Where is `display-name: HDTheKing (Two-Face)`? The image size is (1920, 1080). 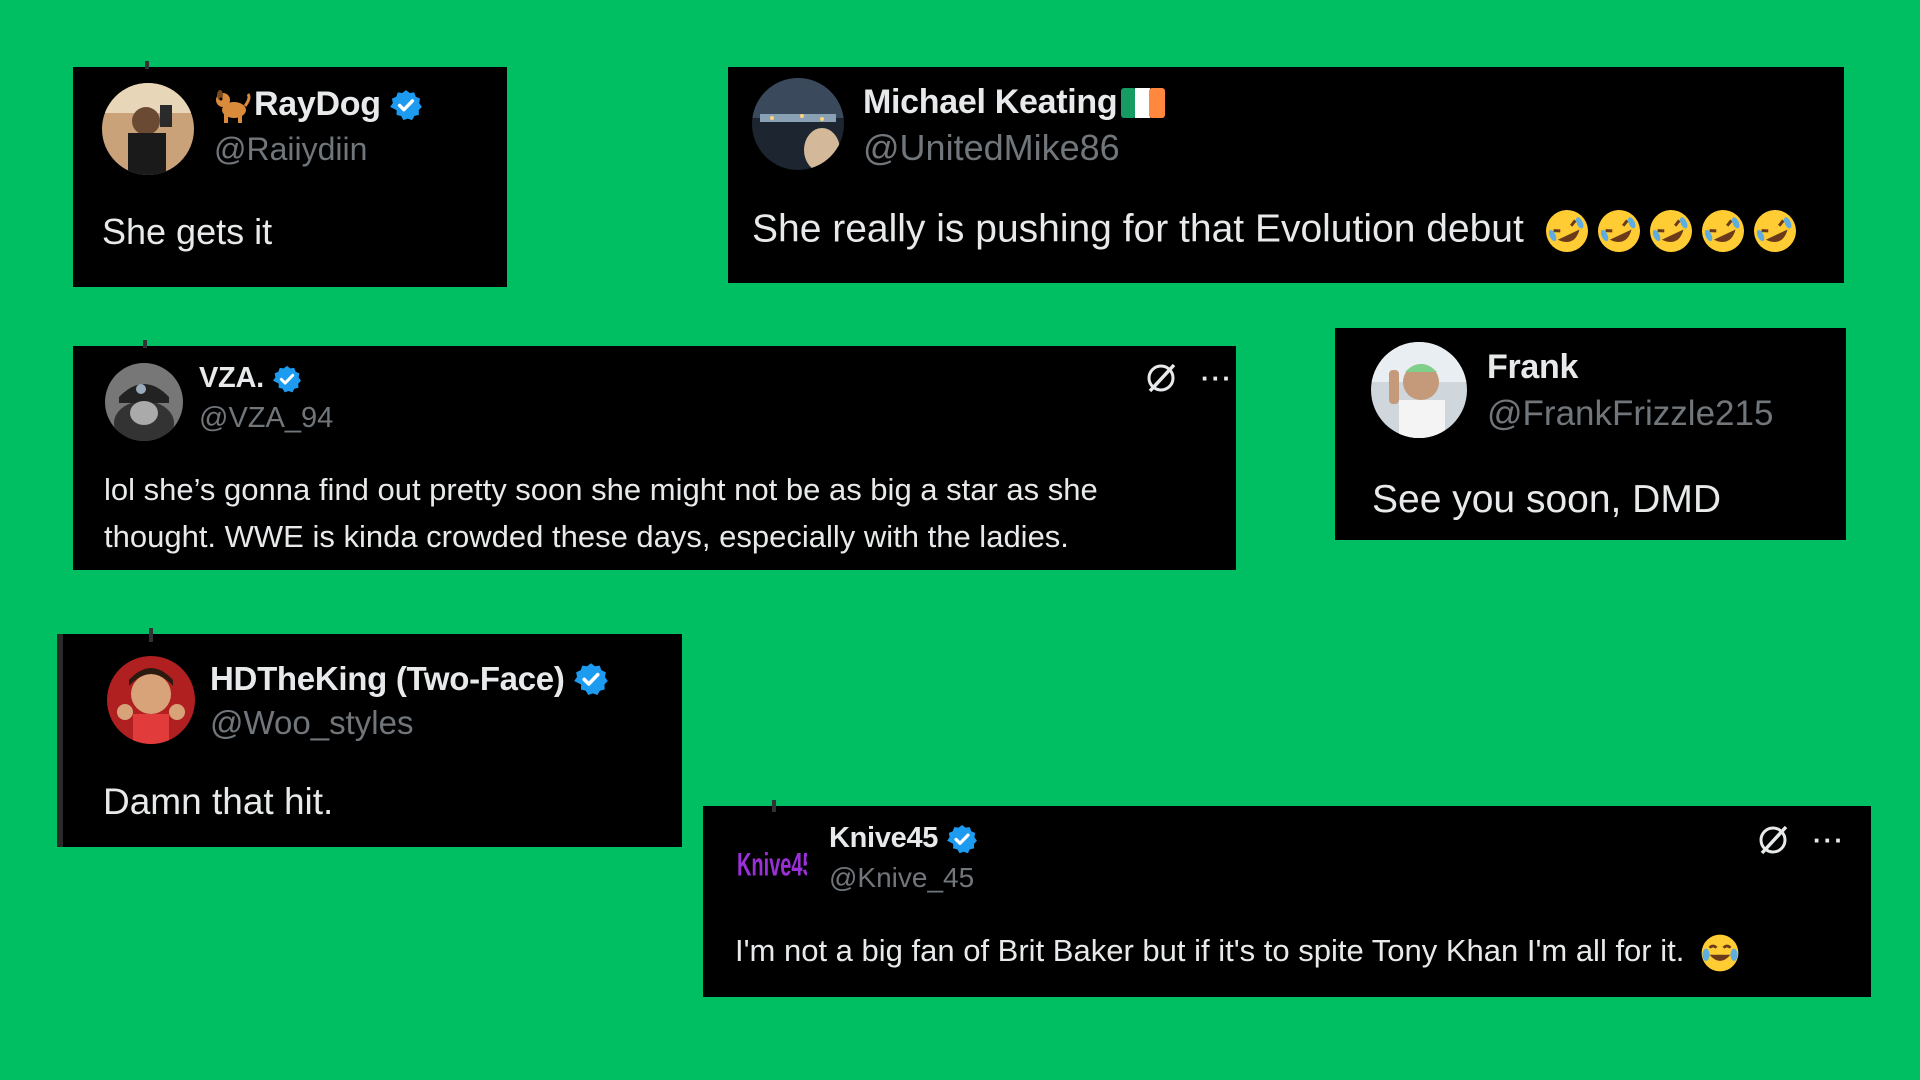
display-name: HDTheKing (Two-Face) is located at coordinates (409, 679).